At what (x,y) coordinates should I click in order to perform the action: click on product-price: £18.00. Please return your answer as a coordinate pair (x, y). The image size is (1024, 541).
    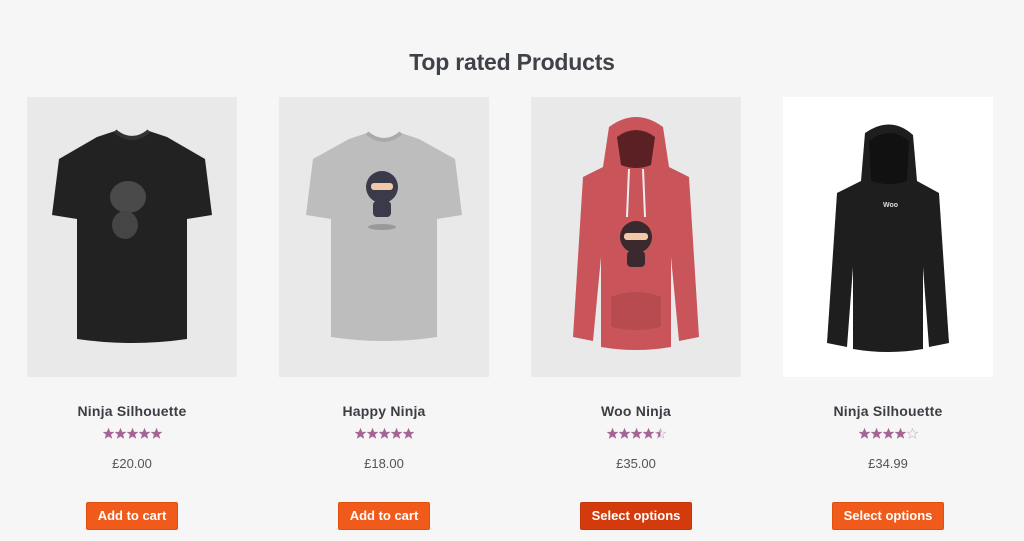
    Looking at the image, I should click on (384, 463).